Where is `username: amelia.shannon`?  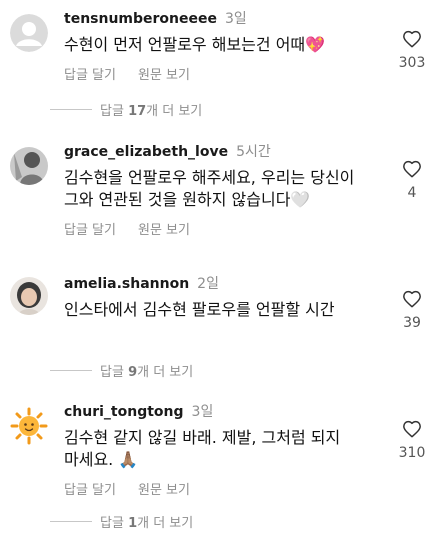
username: amelia.shannon is located at coordinates (126, 284).